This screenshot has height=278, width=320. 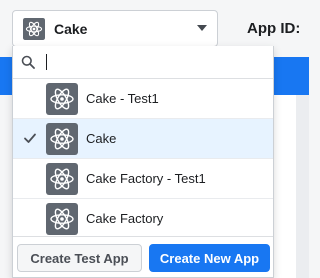 What do you see at coordinates (202, 28) in the screenshot?
I see `caret-down-icon` at bounding box center [202, 28].